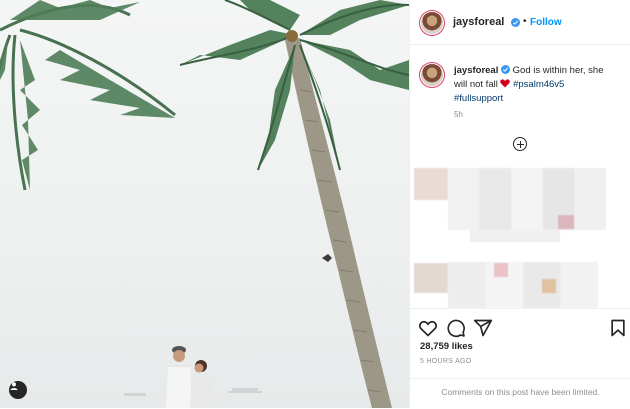  I want to click on heart-icon, so click(428, 328).